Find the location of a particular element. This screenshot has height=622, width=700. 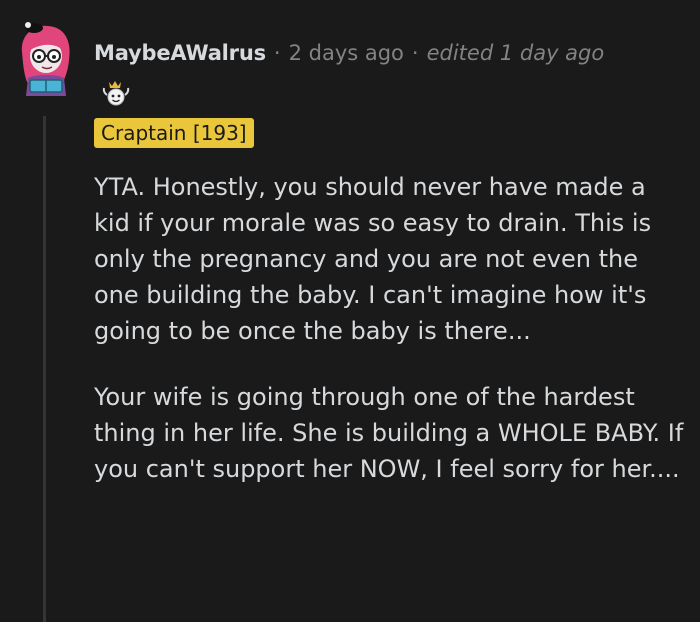

wholesome-award-icon is located at coordinates (117, 93).